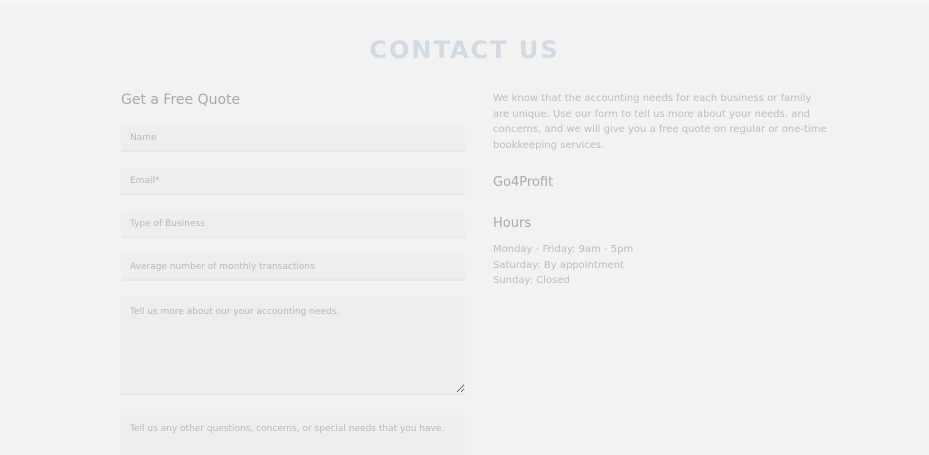  I want to click on name-input, so click(293, 138).